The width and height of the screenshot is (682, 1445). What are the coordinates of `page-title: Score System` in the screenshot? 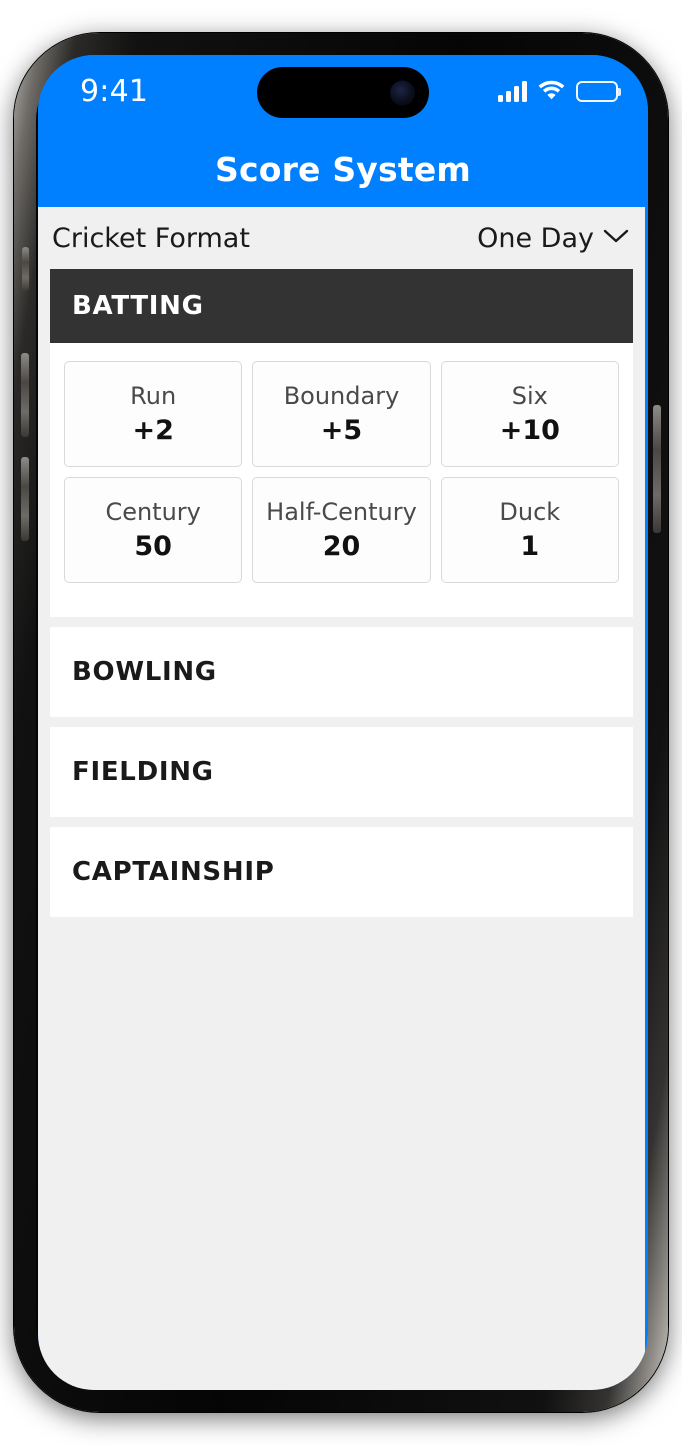 It's located at (342, 169).